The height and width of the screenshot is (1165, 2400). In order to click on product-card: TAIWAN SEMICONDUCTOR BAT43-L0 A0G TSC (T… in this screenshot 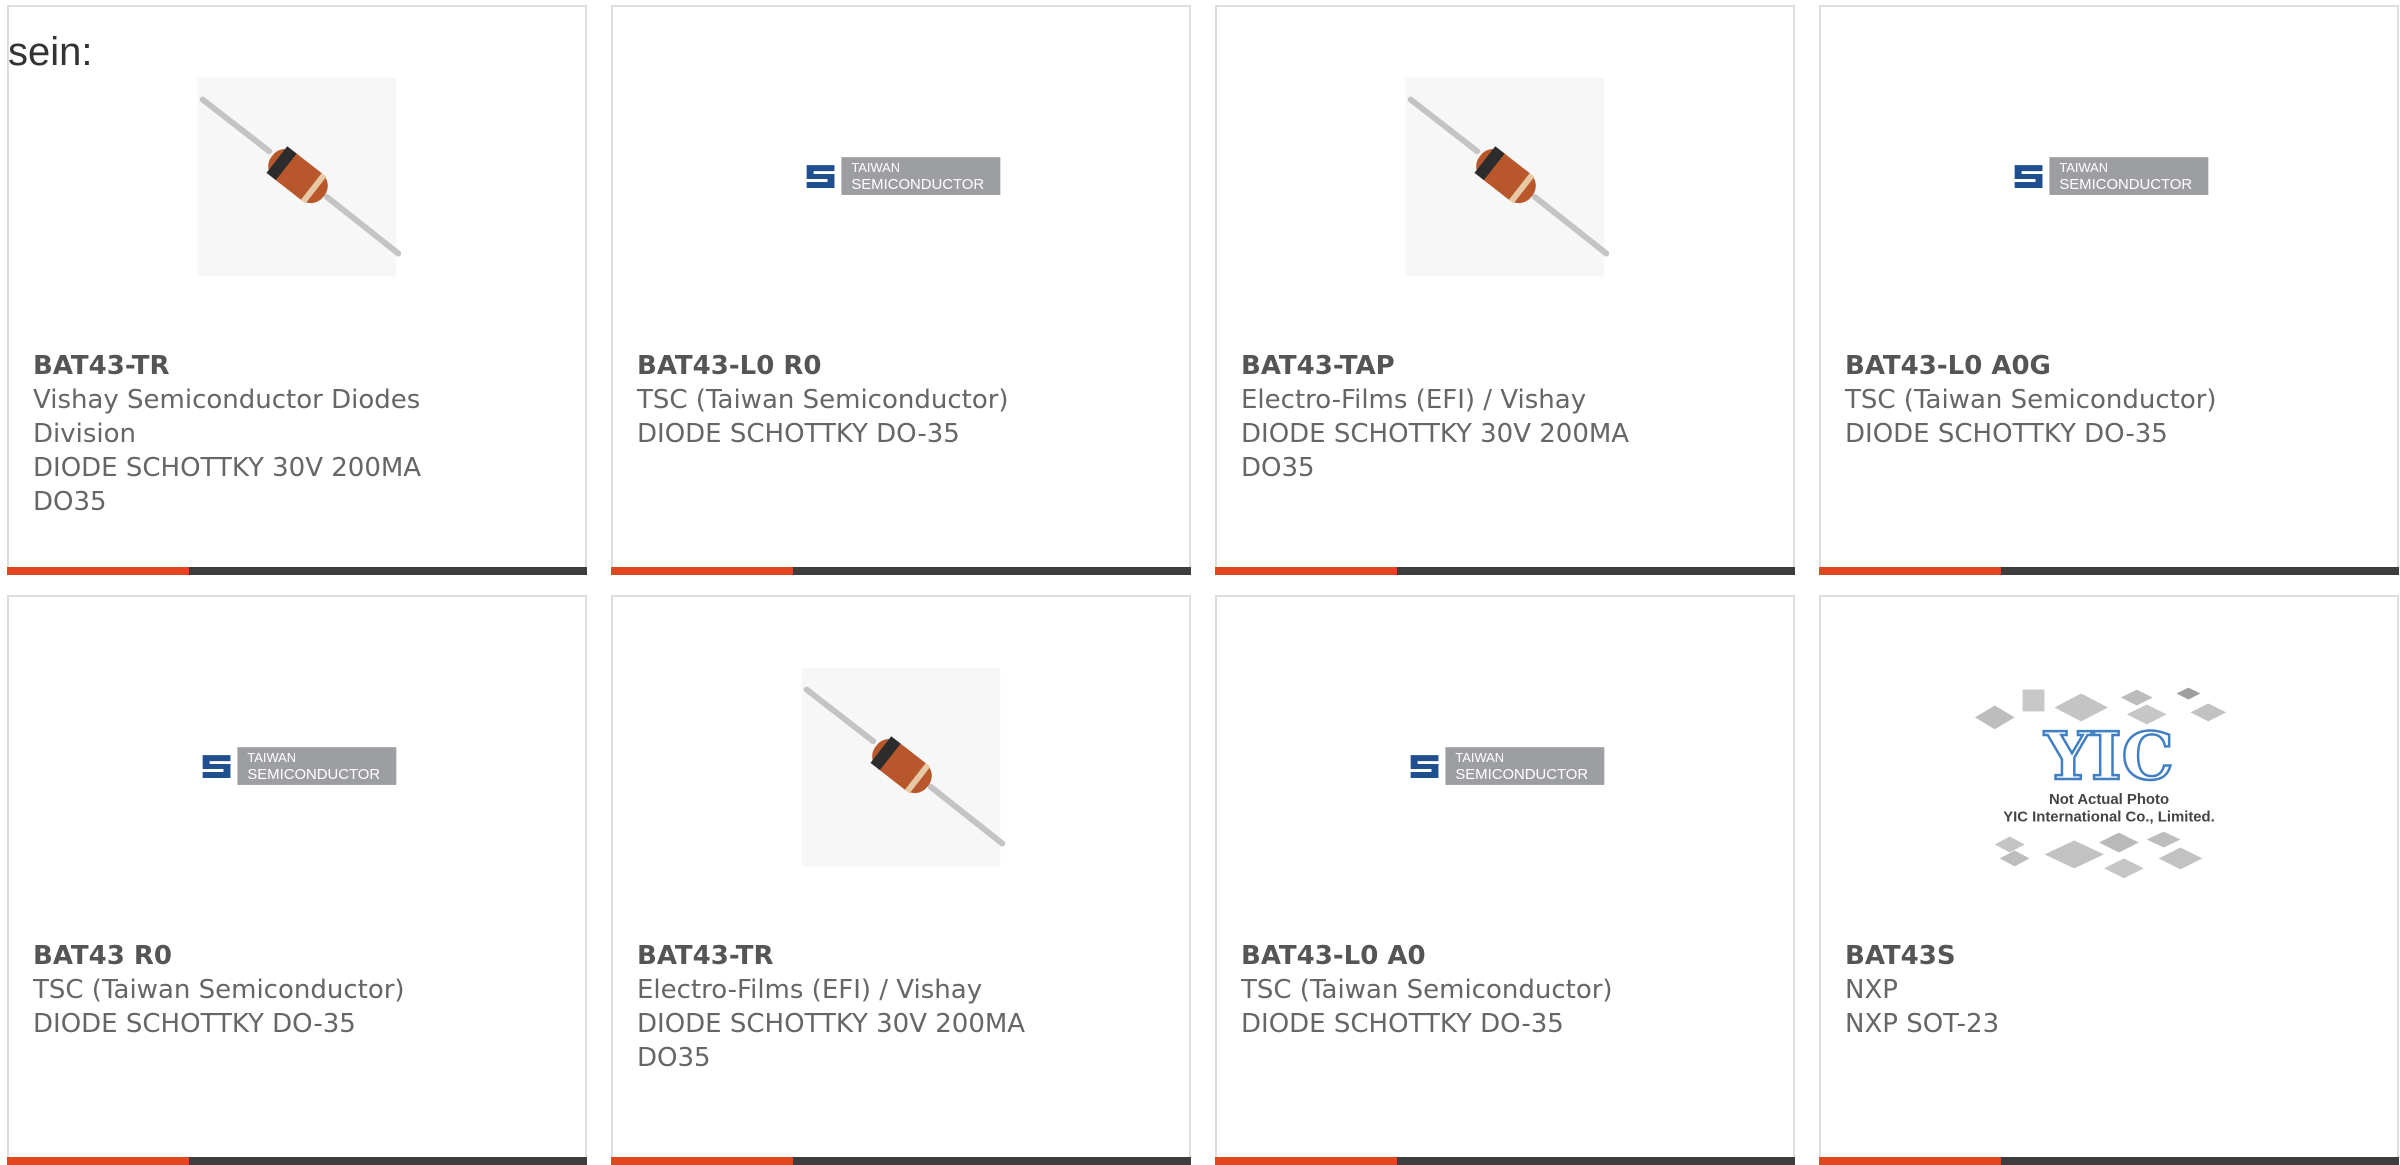, I will do `click(2109, 290)`.